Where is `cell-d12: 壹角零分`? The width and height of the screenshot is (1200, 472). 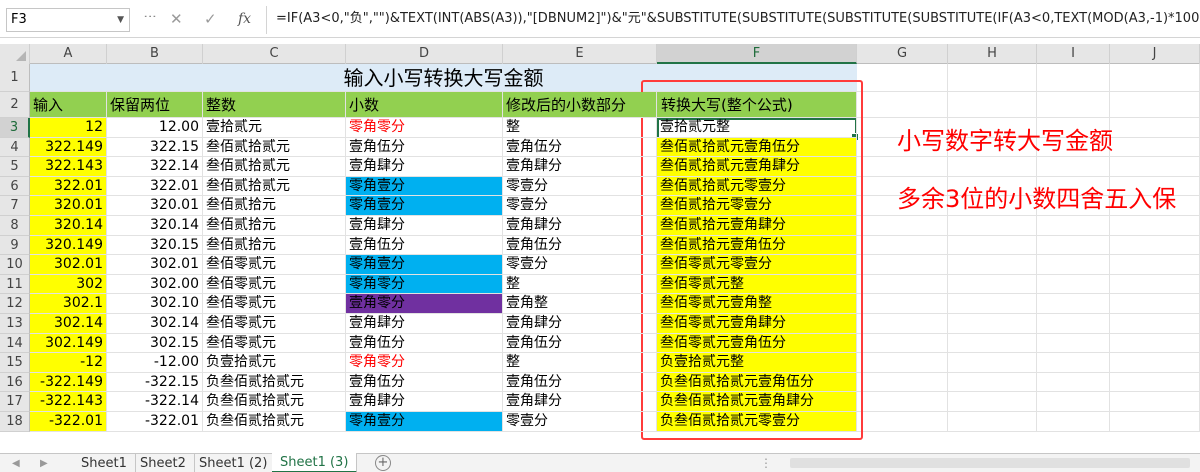
cell-d12: 壹角零分 is located at coordinates (424, 304).